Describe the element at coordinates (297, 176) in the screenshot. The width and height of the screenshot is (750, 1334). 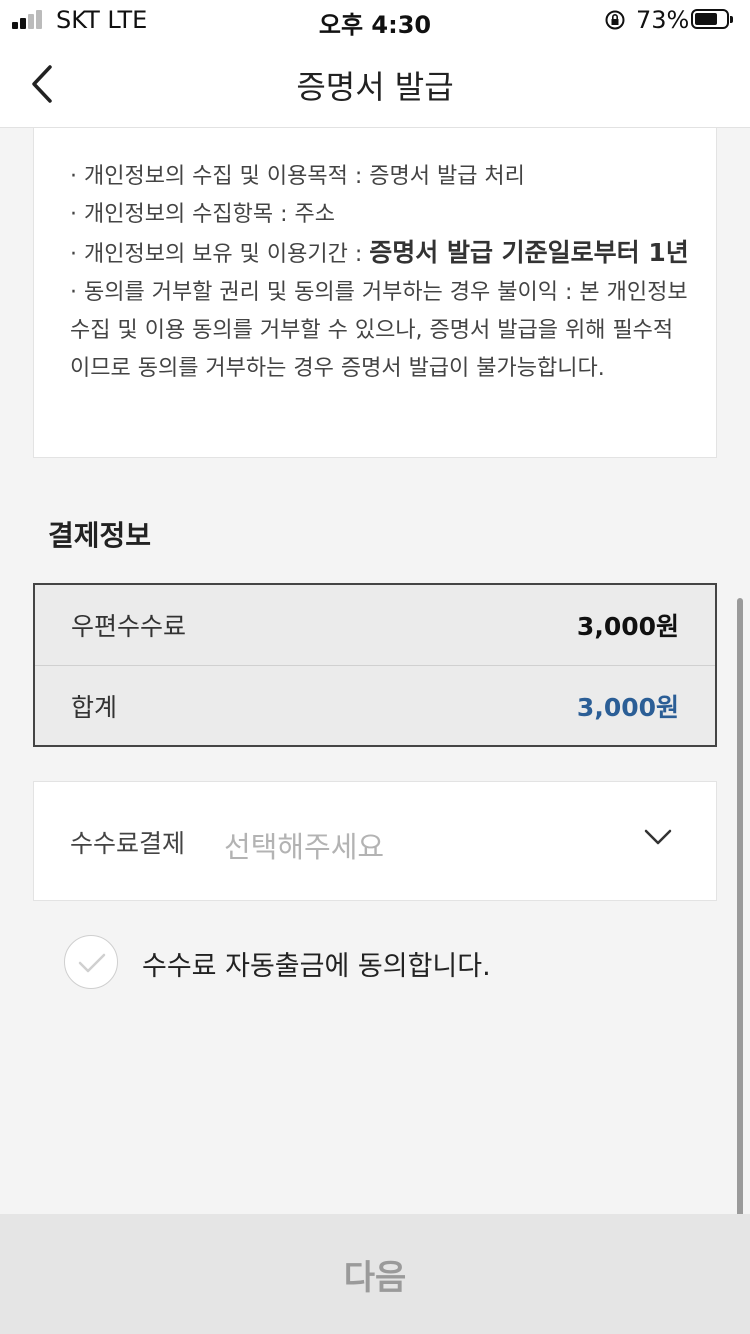
I see `privacy-item-purpose: · 개인정보의 수집 및 이용목적 : 증명서 발급 처리` at that location.